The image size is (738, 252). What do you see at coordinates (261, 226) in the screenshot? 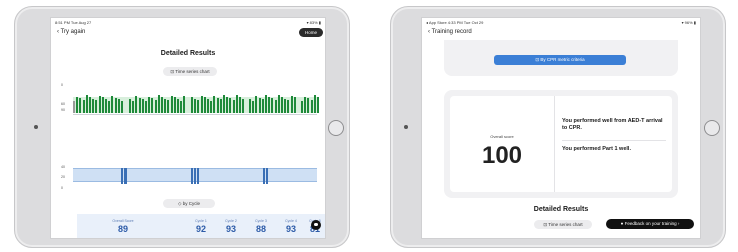
I see `cycle-cell-3: Cycle 3 88` at bounding box center [261, 226].